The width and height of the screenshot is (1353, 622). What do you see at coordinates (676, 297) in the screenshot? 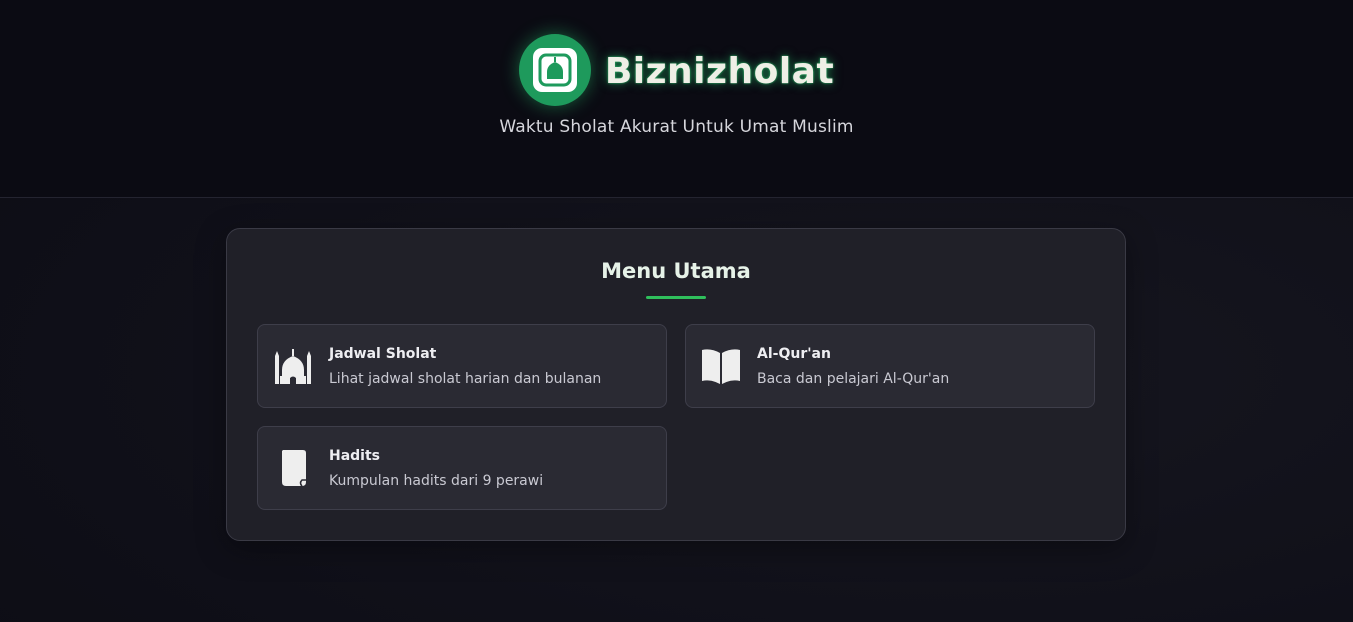
I see `title-underline` at bounding box center [676, 297].